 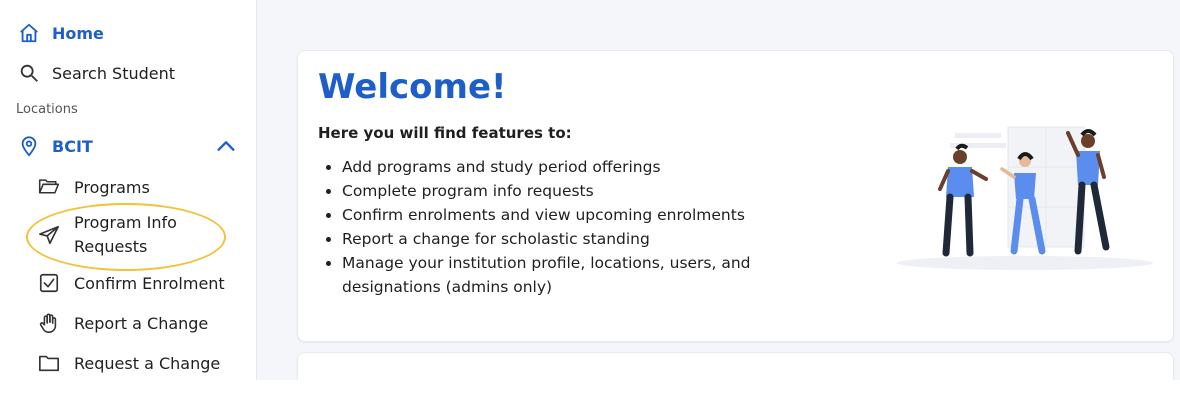 I want to click on sidebar-item-home: Home, so click(x=61, y=33).